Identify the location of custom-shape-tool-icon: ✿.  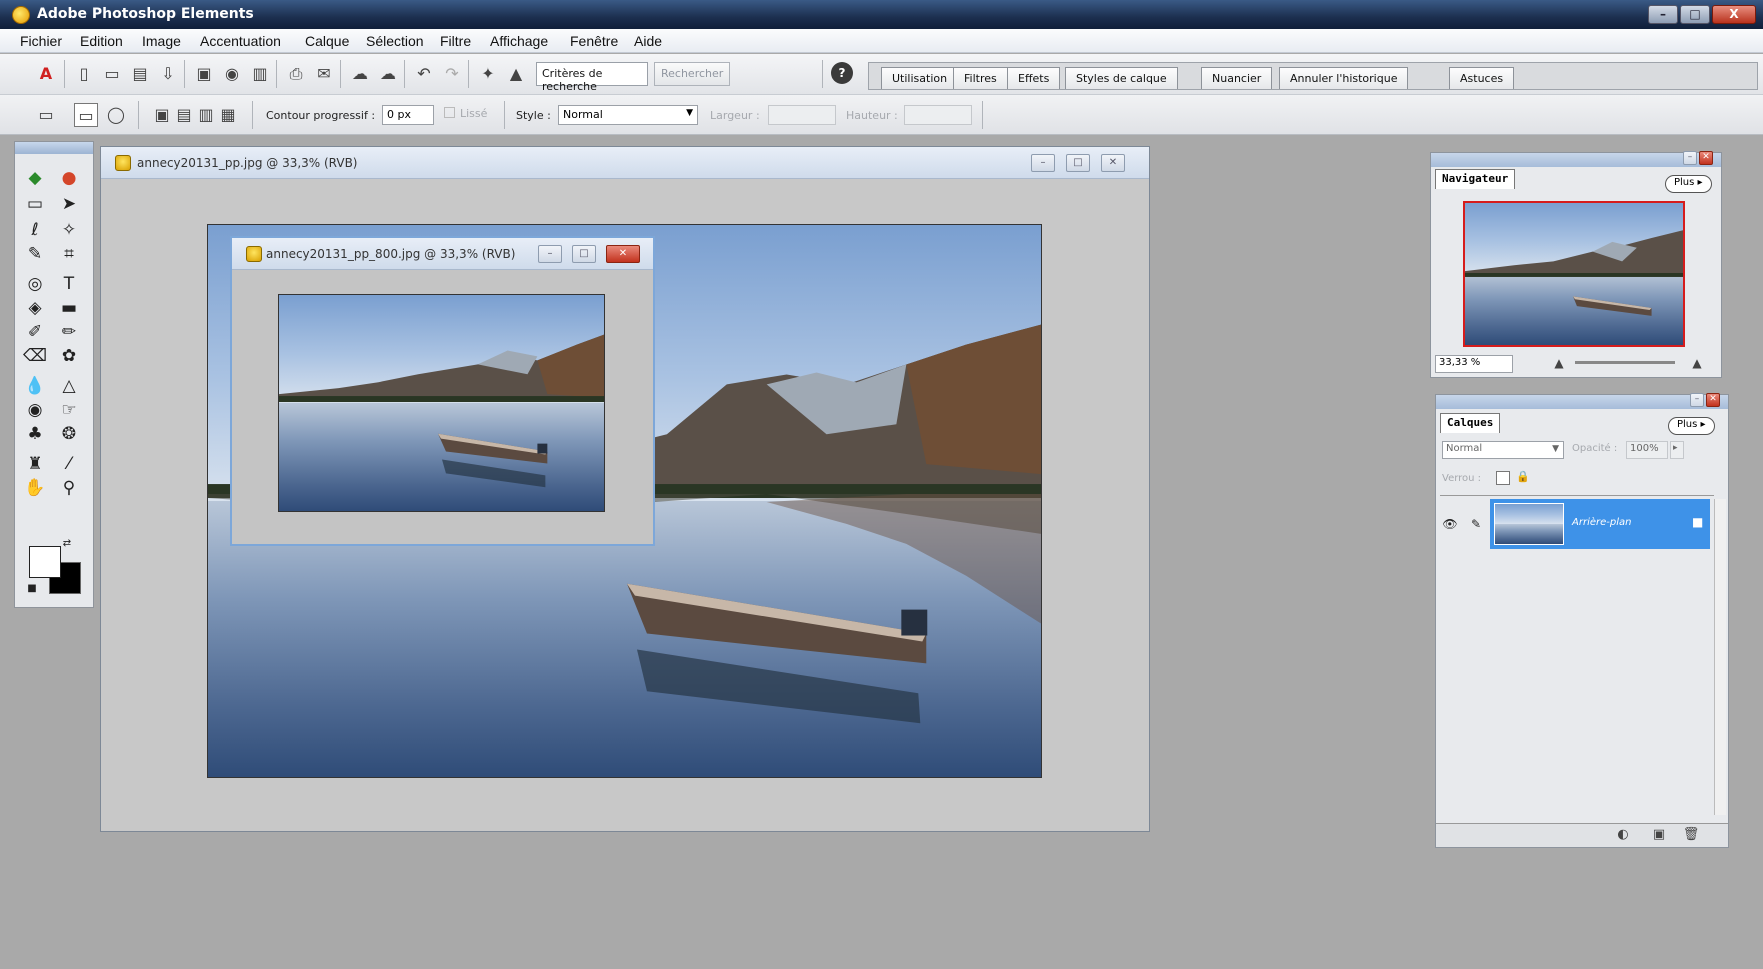
(69, 356).